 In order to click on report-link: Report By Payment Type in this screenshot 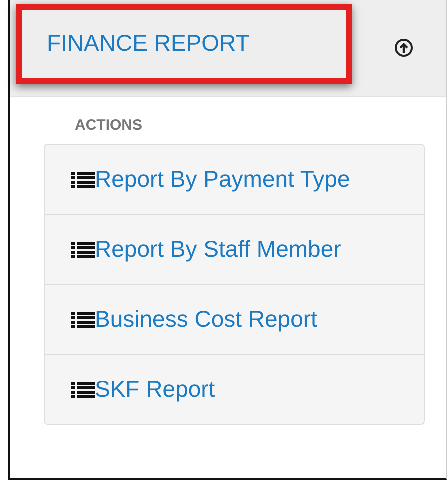, I will do `click(234, 179)`.